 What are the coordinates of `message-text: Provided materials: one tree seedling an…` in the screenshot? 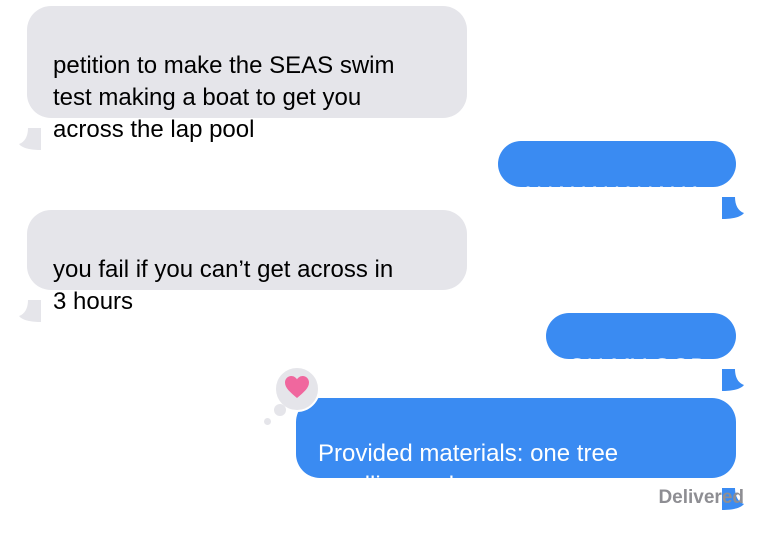 It's located at (468, 469).